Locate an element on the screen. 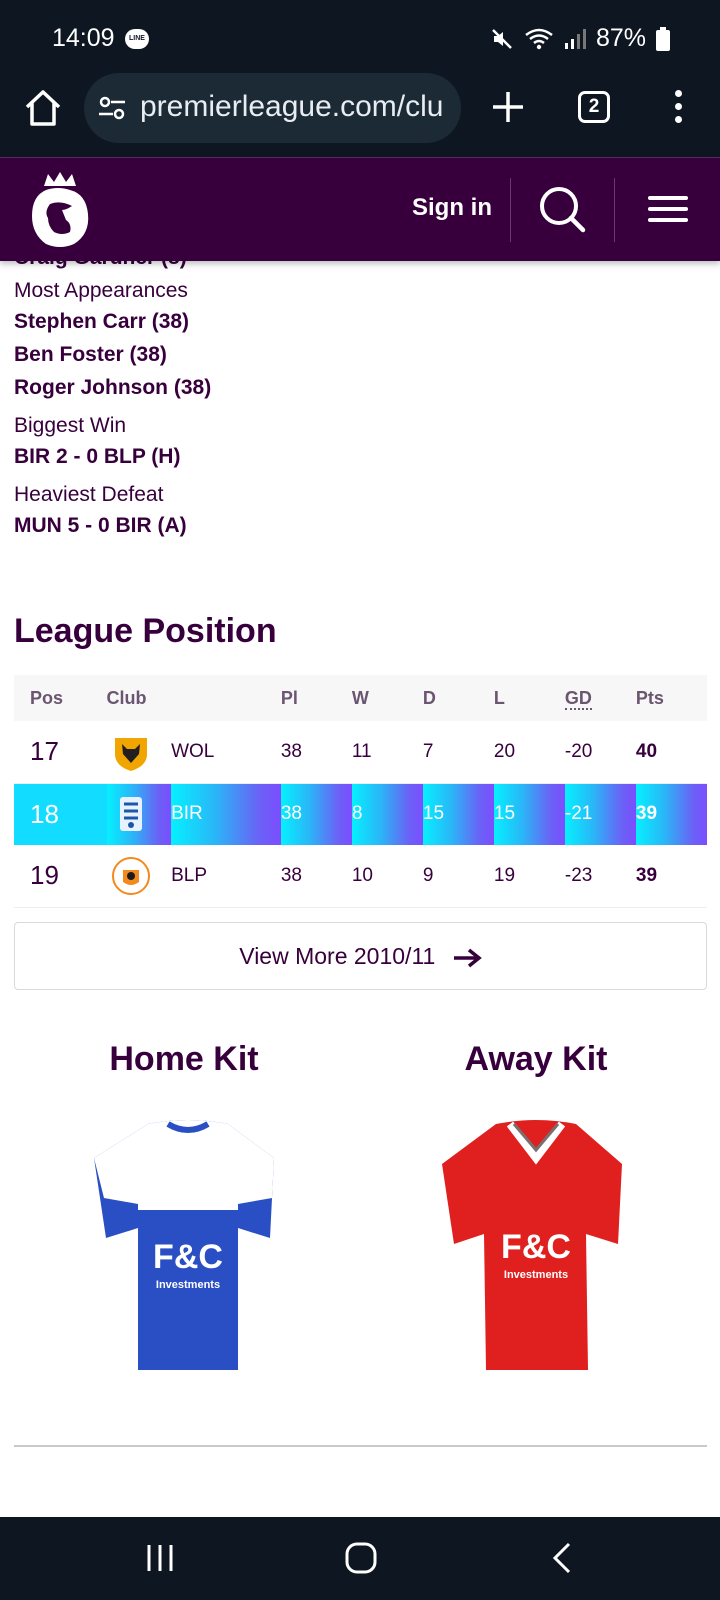 The width and height of the screenshot is (720, 1600). row-l: 20 is located at coordinates (529, 752).